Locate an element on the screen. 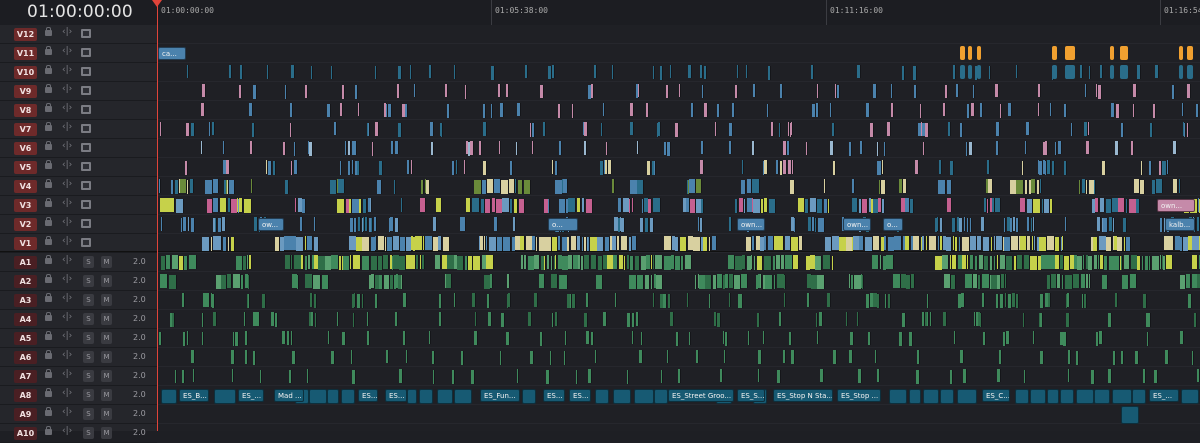 The height and width of the screenshot is (443, 1200). auto-select-icon: ‹|› is located at coordinates (67, 279).